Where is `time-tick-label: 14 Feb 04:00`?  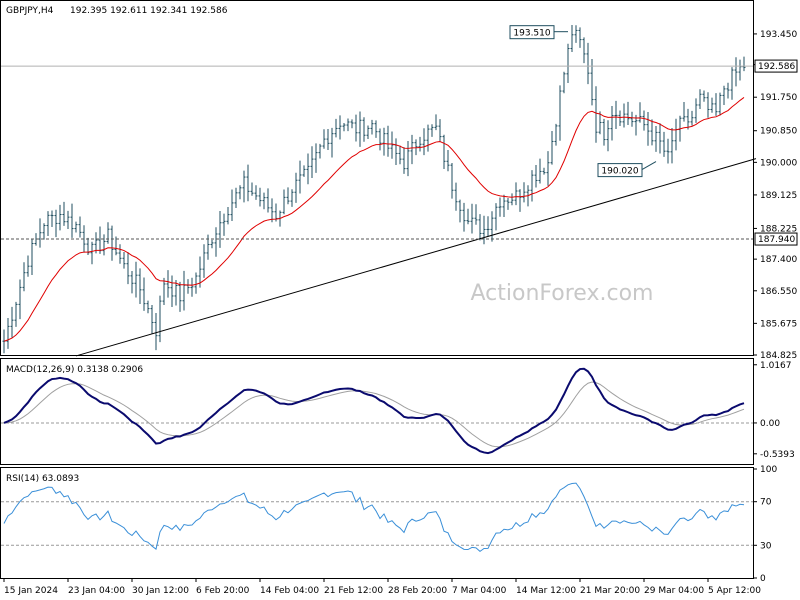
time-tick-label: 14 Feb 04:00 is located at coordinates (289, 591).